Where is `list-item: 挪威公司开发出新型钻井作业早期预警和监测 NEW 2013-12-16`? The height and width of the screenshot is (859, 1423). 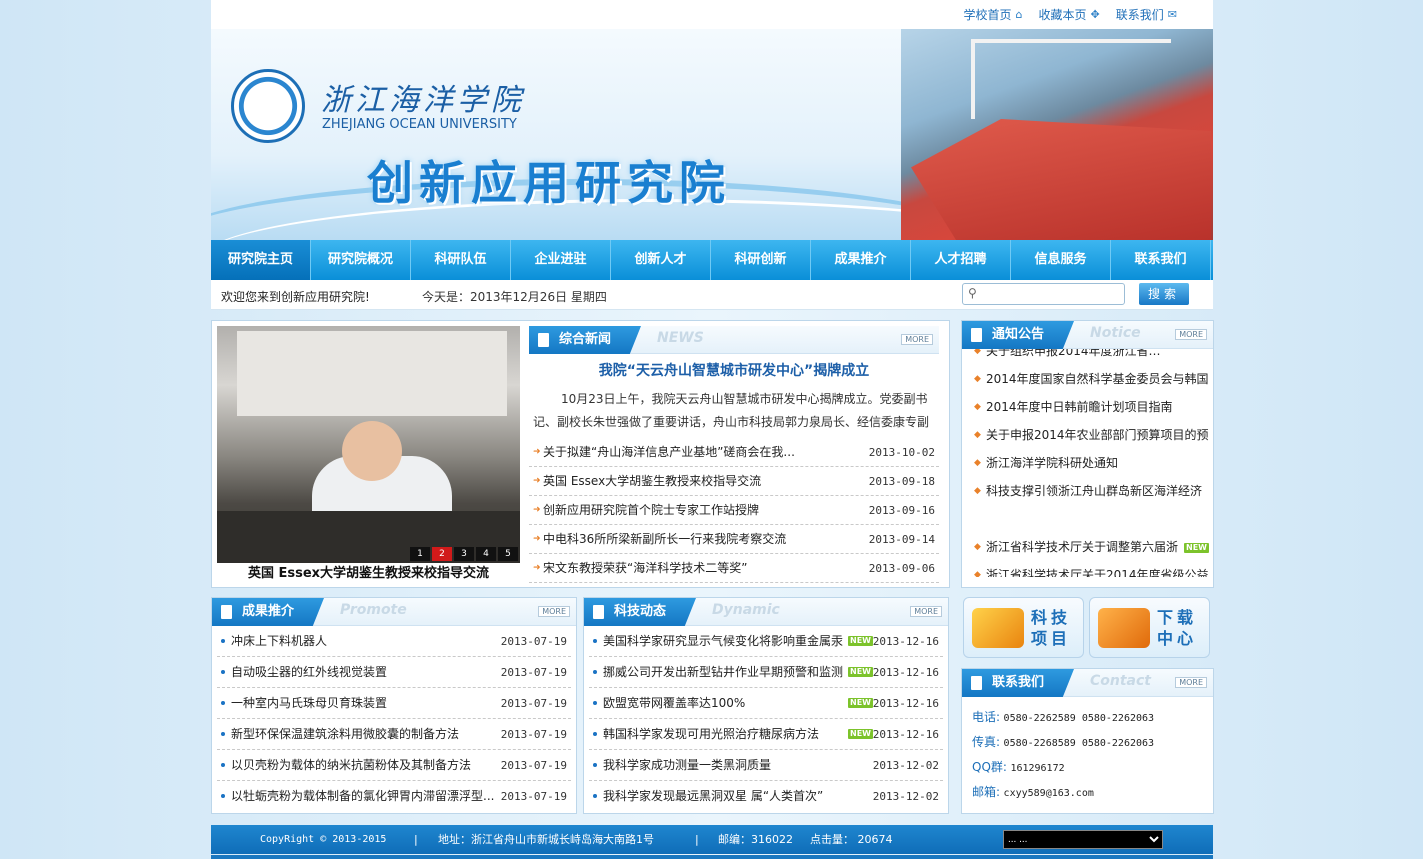 list-item: 挪威公司开发出新型钻井作业早期预警和监测 NEW 2013-12-16 is located at coordinates (766, 672).